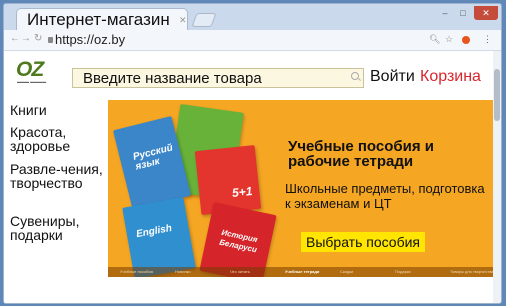 This screenshot has height=306, width=506. I want to click on reload-icon: ↻, so click(38, 38).